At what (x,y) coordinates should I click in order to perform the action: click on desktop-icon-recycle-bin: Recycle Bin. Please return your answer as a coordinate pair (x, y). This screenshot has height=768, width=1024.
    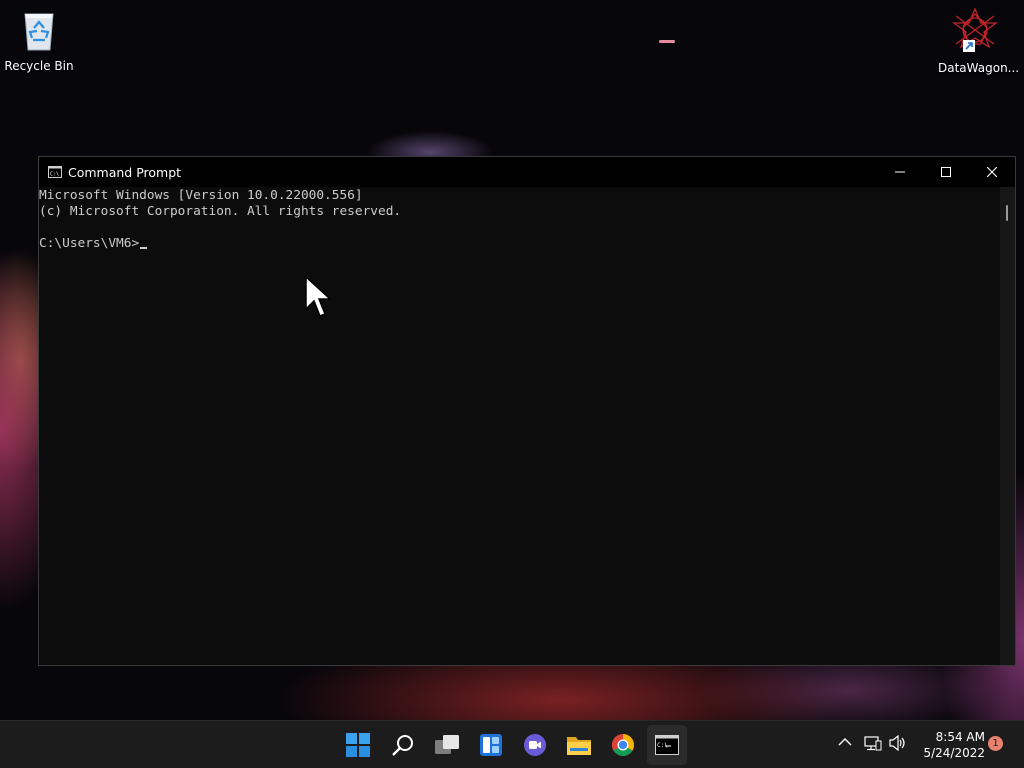
    Looking at the image, I should click on (39, 40).